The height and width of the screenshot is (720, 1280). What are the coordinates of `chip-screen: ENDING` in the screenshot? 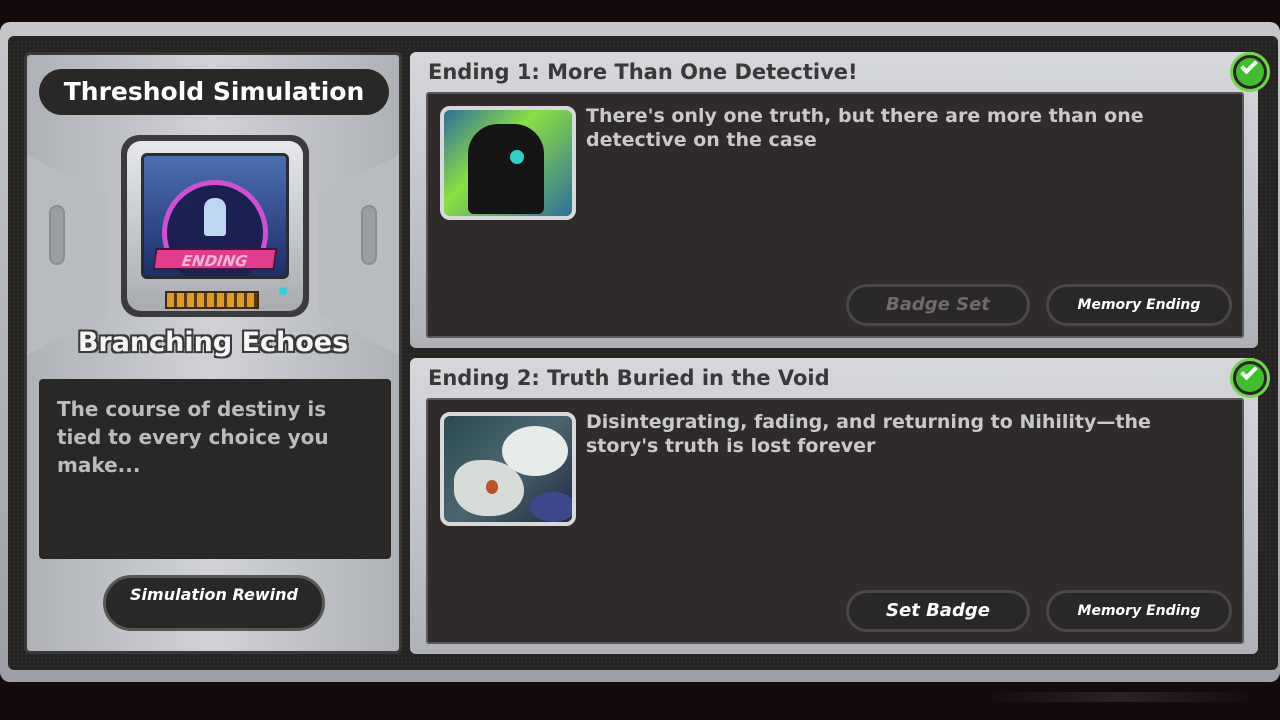 It's located at (215, 216).